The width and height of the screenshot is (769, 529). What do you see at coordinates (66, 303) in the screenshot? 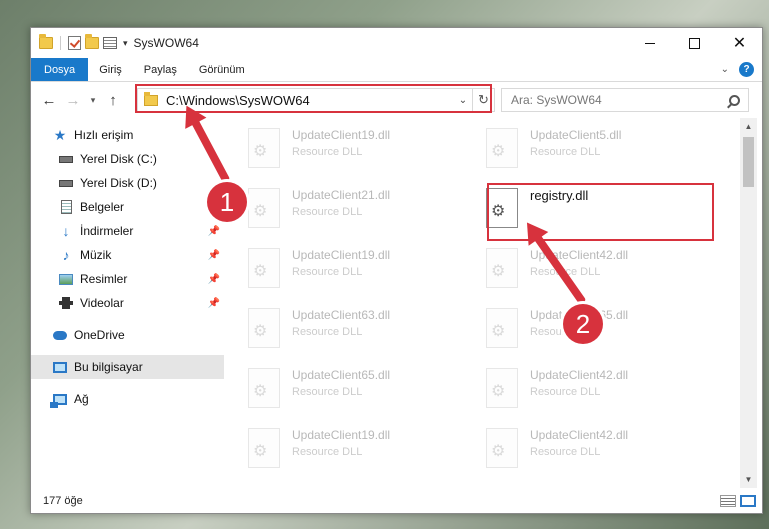
I see `video-icon` at bounding box center [66, 303].